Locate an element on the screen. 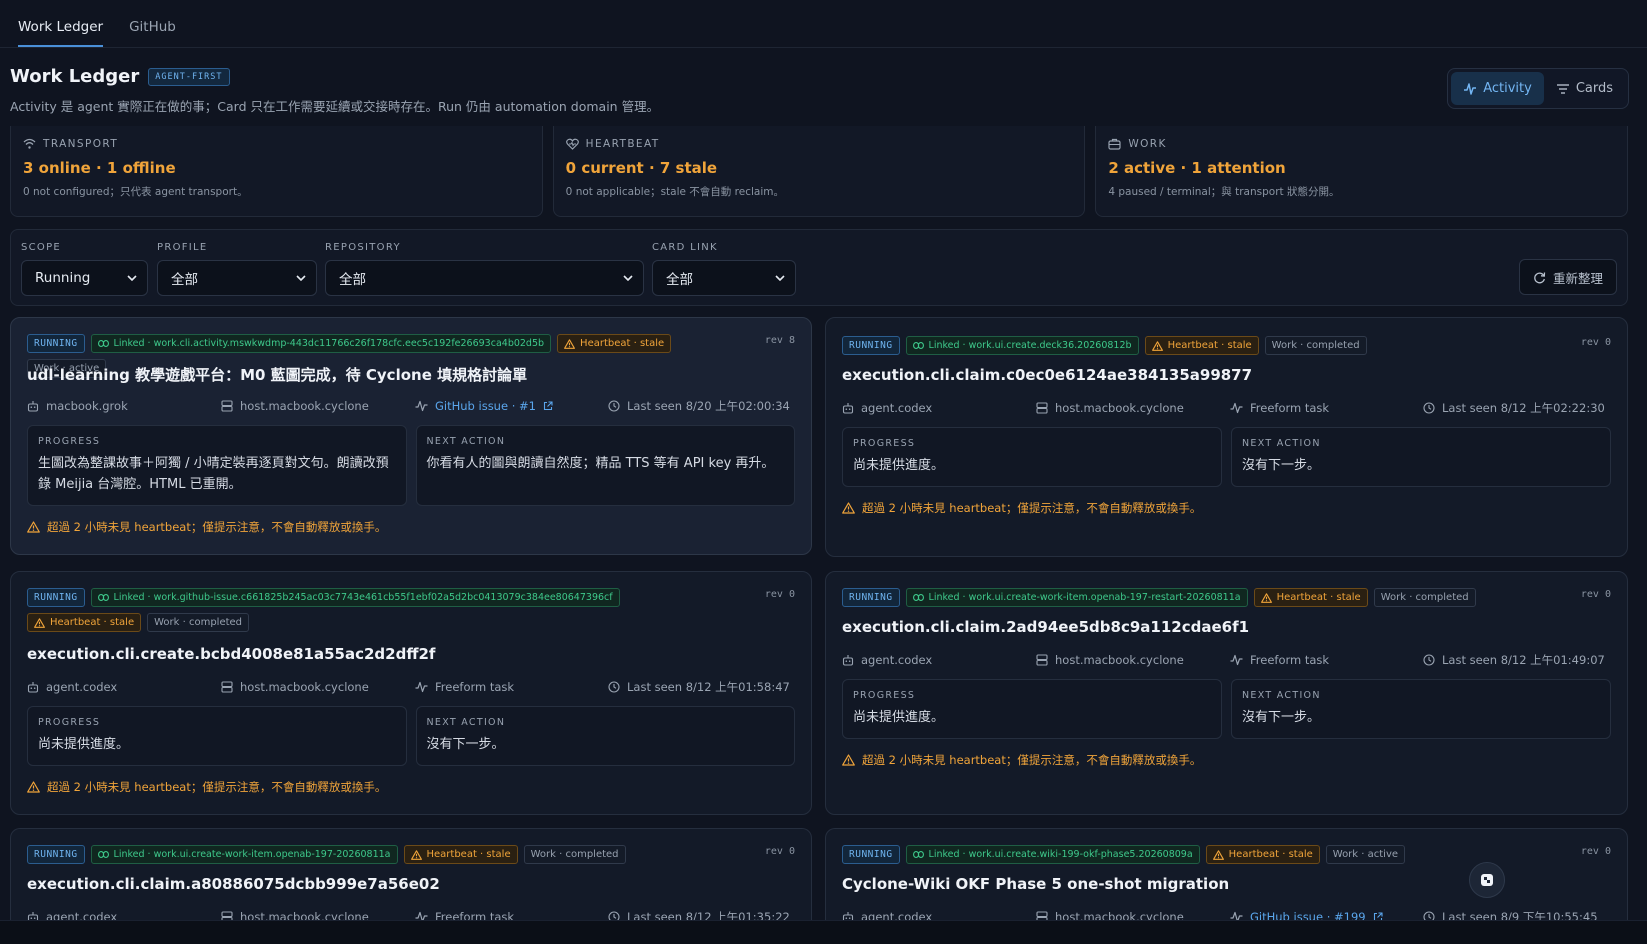  floating-assistant-button is located at coordinates (1487, 880).